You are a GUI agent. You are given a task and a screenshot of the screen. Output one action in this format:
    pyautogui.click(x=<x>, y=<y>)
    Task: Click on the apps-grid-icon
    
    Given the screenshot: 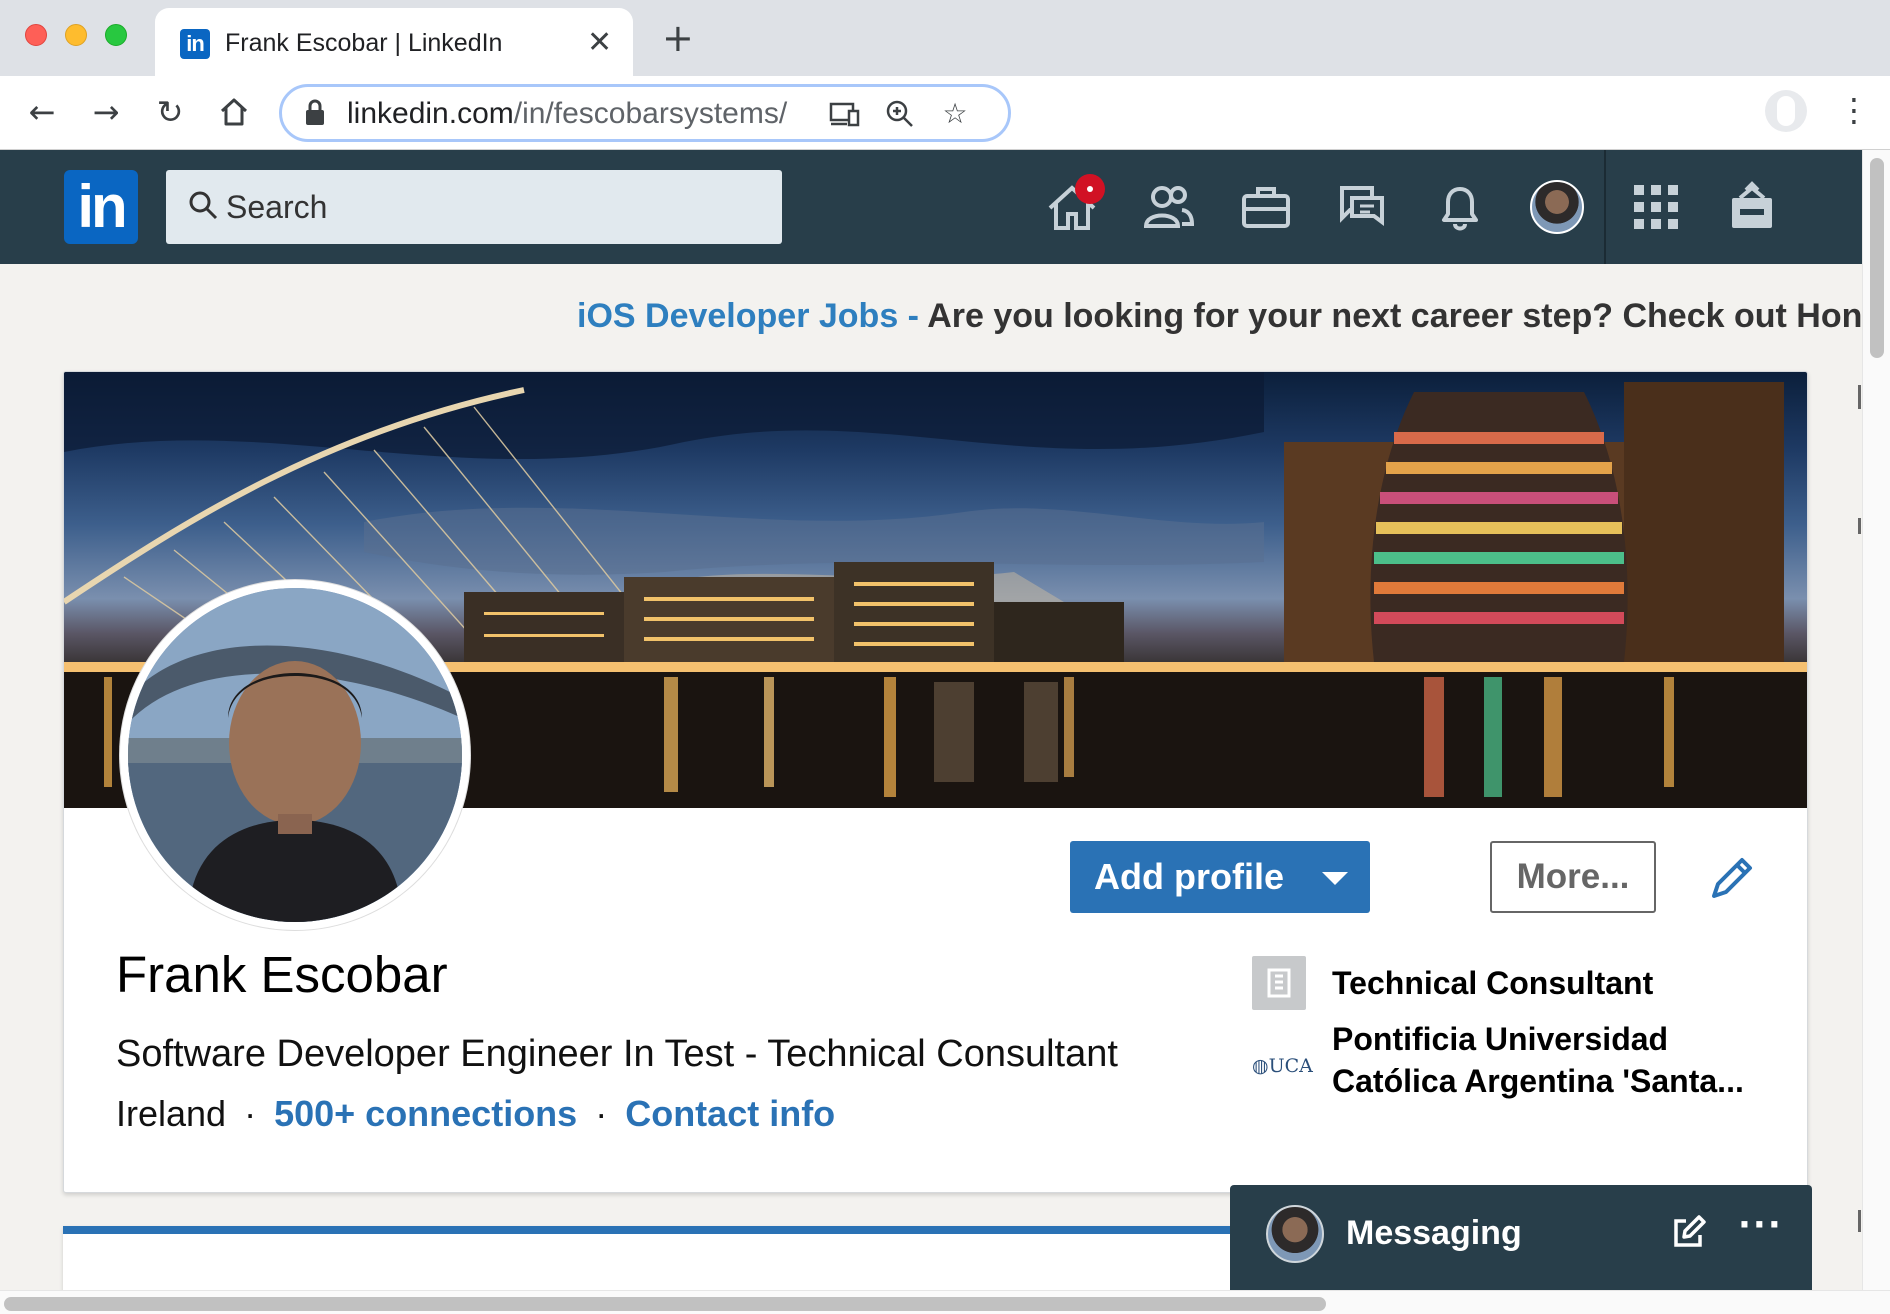 What is the action you would take?
    pyautogui.click(x=1656, y=207)
    